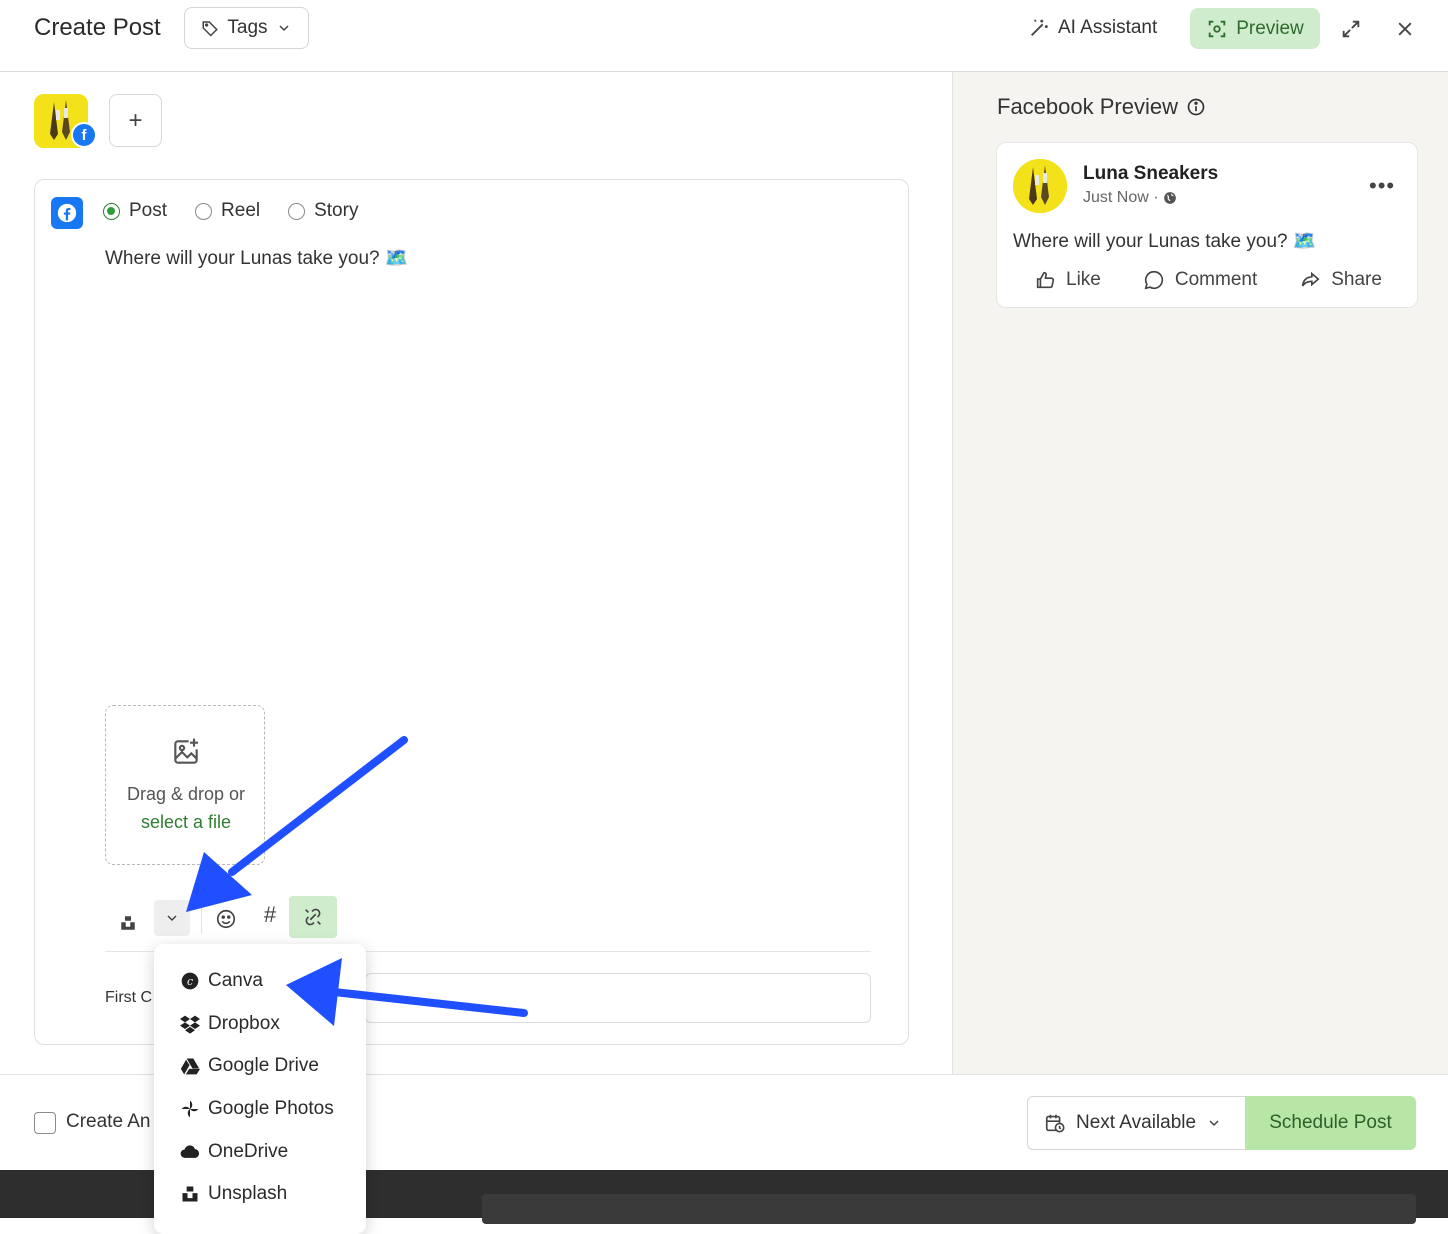  What do you see at coordinates (1382, 186) in the screenshot?
I see `more-options-icon: •••` at bounding box center [1382, 186].